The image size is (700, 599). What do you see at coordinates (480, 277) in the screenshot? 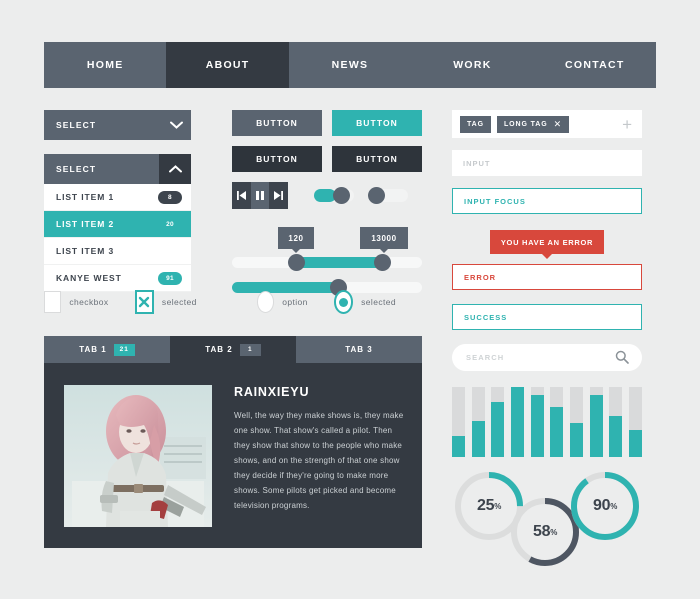
I see `input-error-label: ERROR` at bounding box center [480, 277].